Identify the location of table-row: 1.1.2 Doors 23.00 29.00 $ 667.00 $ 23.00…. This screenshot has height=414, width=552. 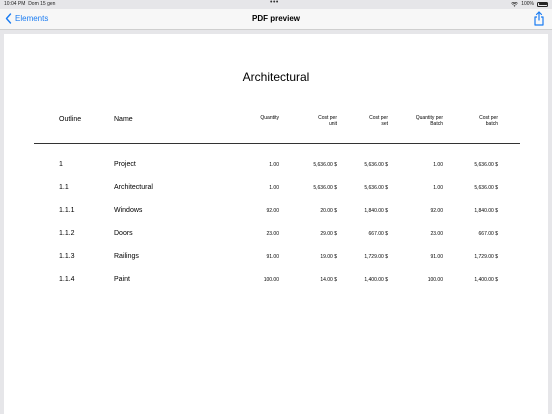
(276, 237).